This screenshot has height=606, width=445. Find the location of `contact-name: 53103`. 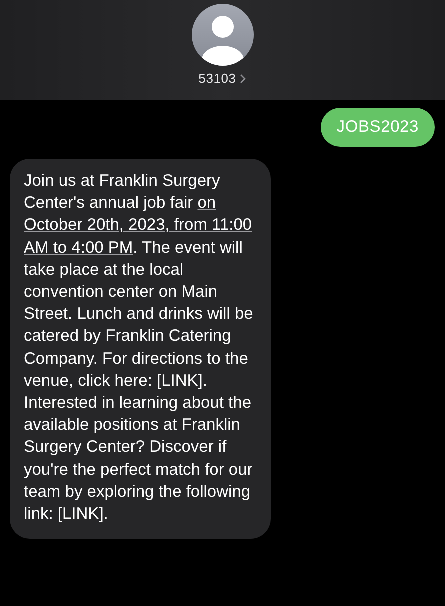

contact-name: 53103 is located at coordinates (217, 78).